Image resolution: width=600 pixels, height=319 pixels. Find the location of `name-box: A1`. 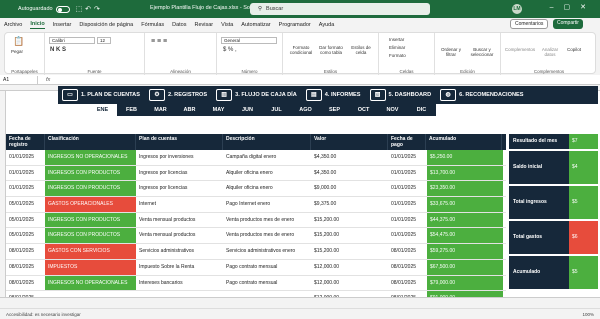

name-box: A1 is located at coordinates (19, 79).